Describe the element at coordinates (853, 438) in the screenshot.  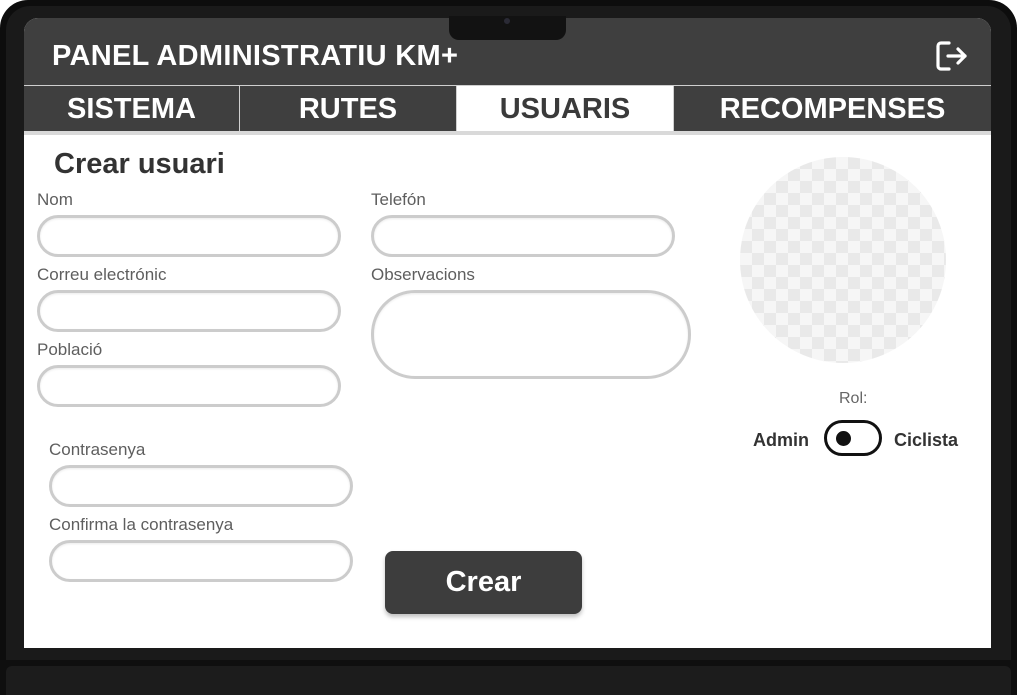
I see `role-toggle` at that location.